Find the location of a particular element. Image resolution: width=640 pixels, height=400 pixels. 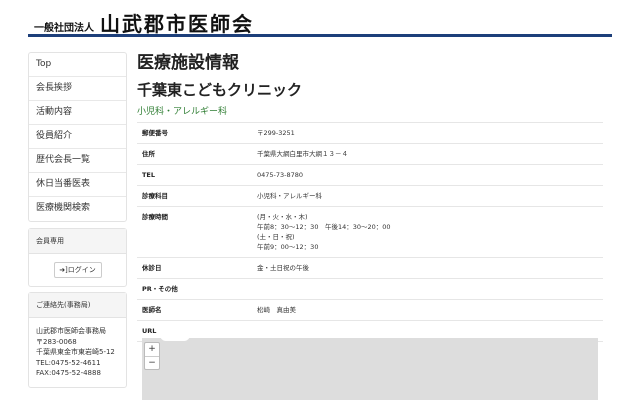

row-label: 郵便番号 is located at coordinates (194, 133).